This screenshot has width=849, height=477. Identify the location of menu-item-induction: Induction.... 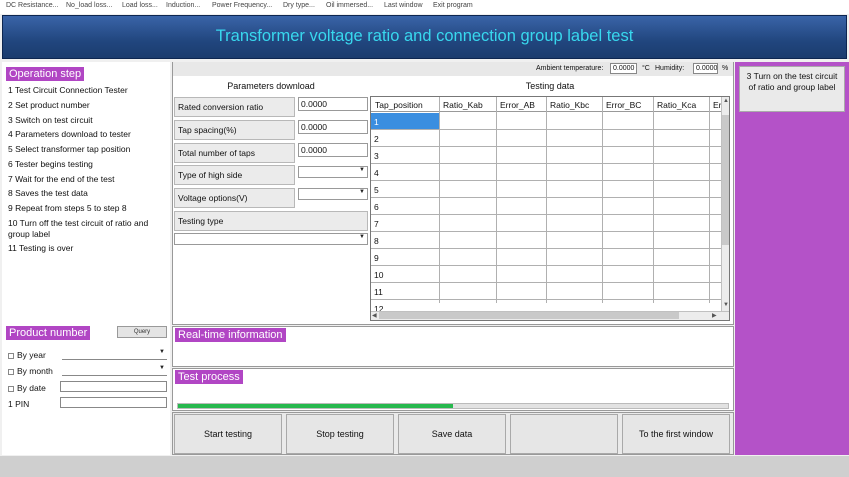
(183, 5).